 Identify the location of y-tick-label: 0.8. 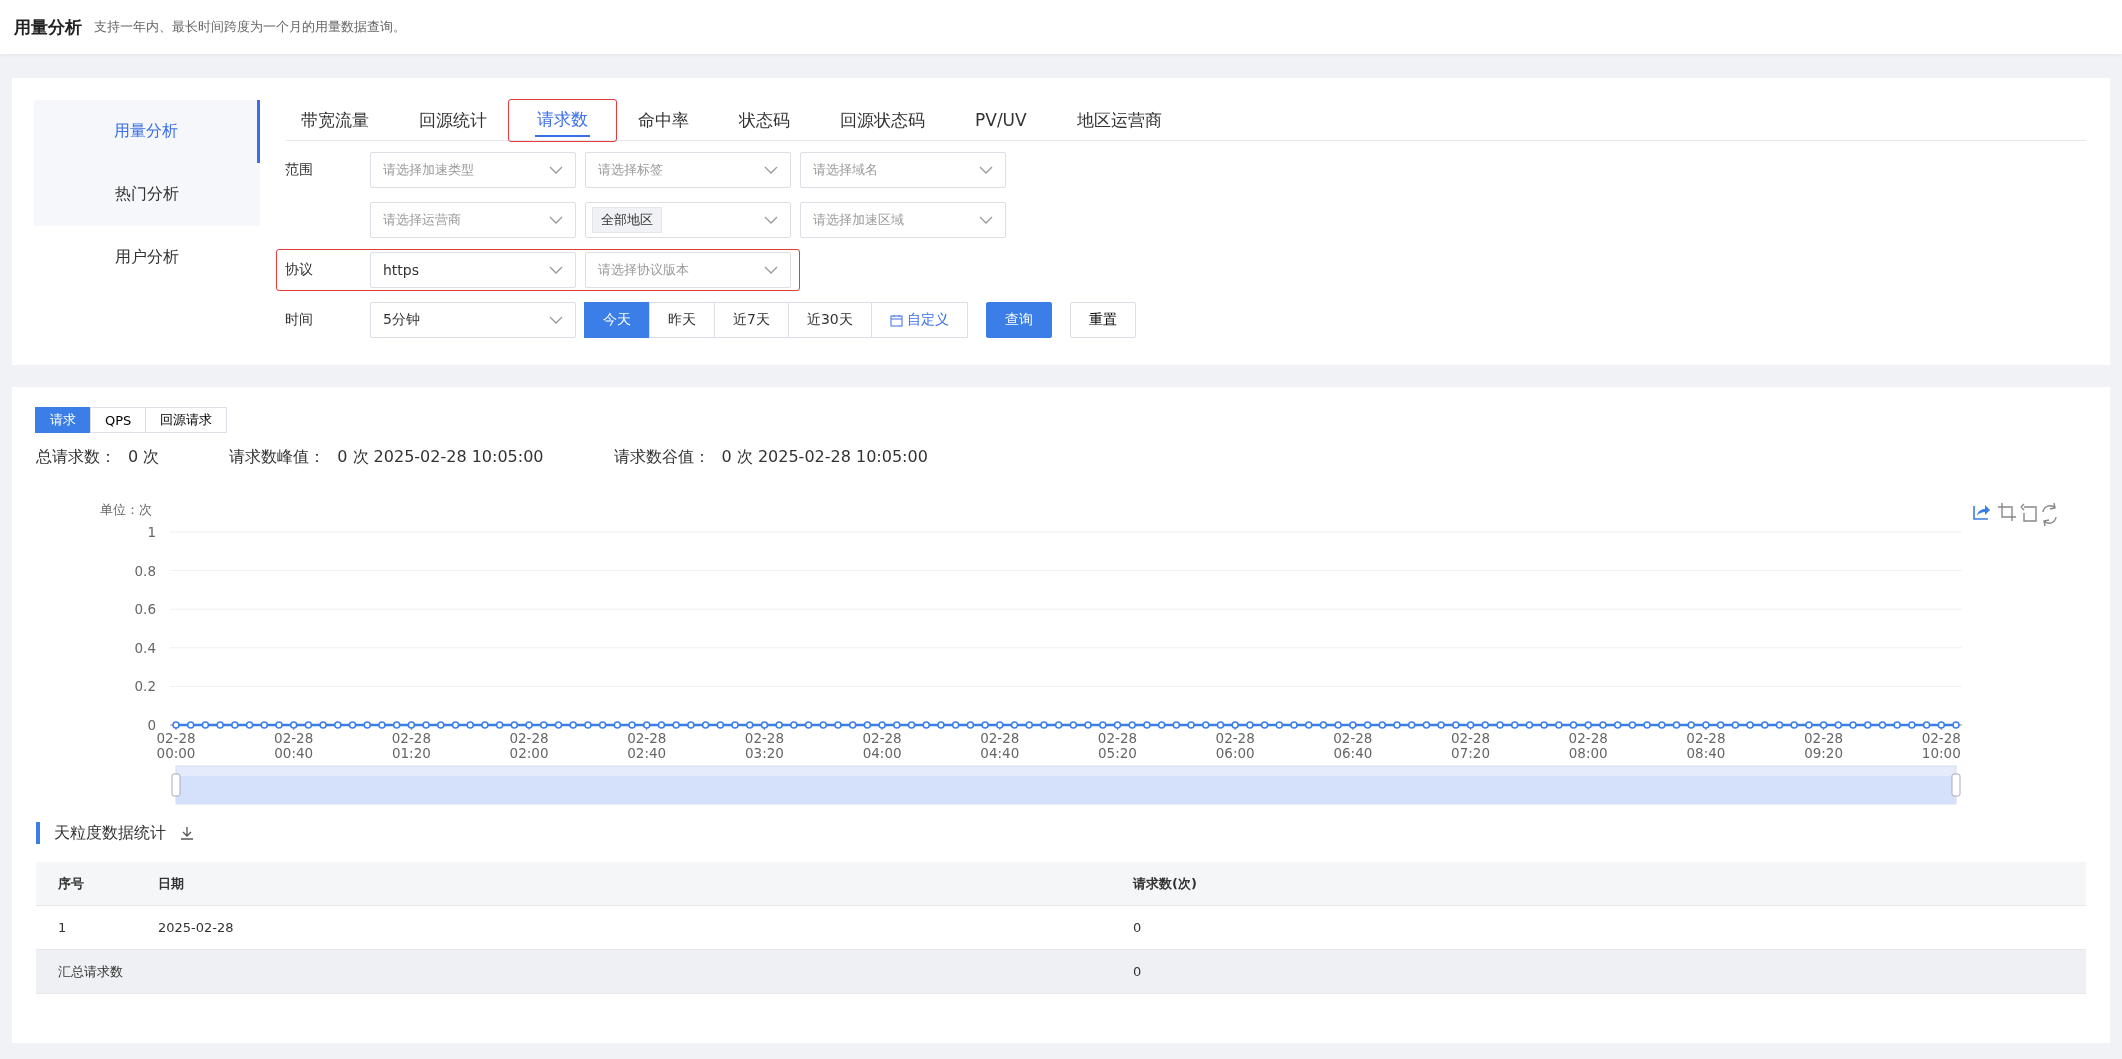
(145, 570).